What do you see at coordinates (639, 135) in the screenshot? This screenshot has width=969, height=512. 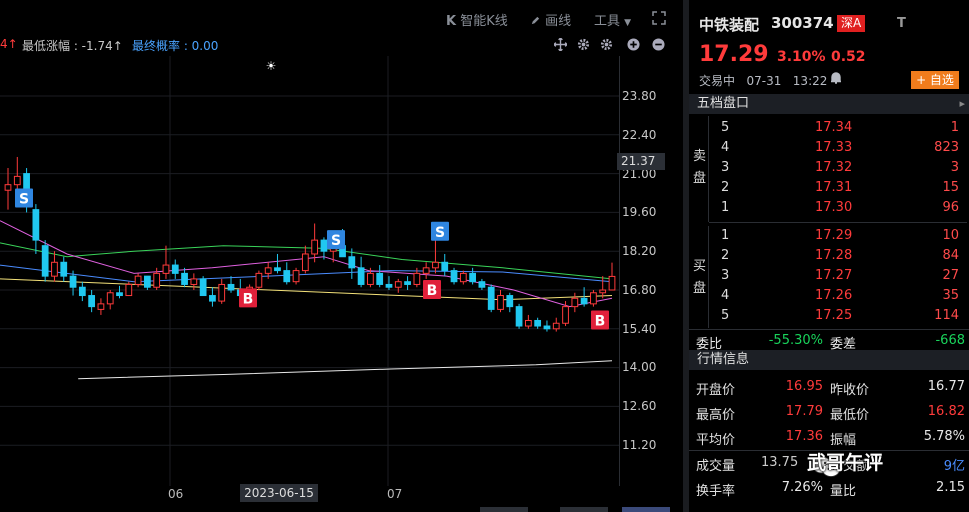 I see `price-tick: 22.40` at bounding box center [639, 135].